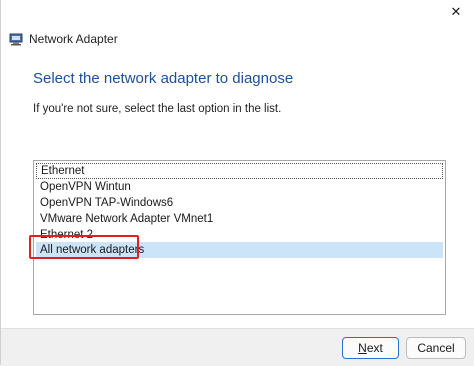 The width and height of the screenshot is (474, 366). What do you see at coordinates (374, 348) in the screenshot?
I see `next-button-label: ext` at bounding box center [374, 348].